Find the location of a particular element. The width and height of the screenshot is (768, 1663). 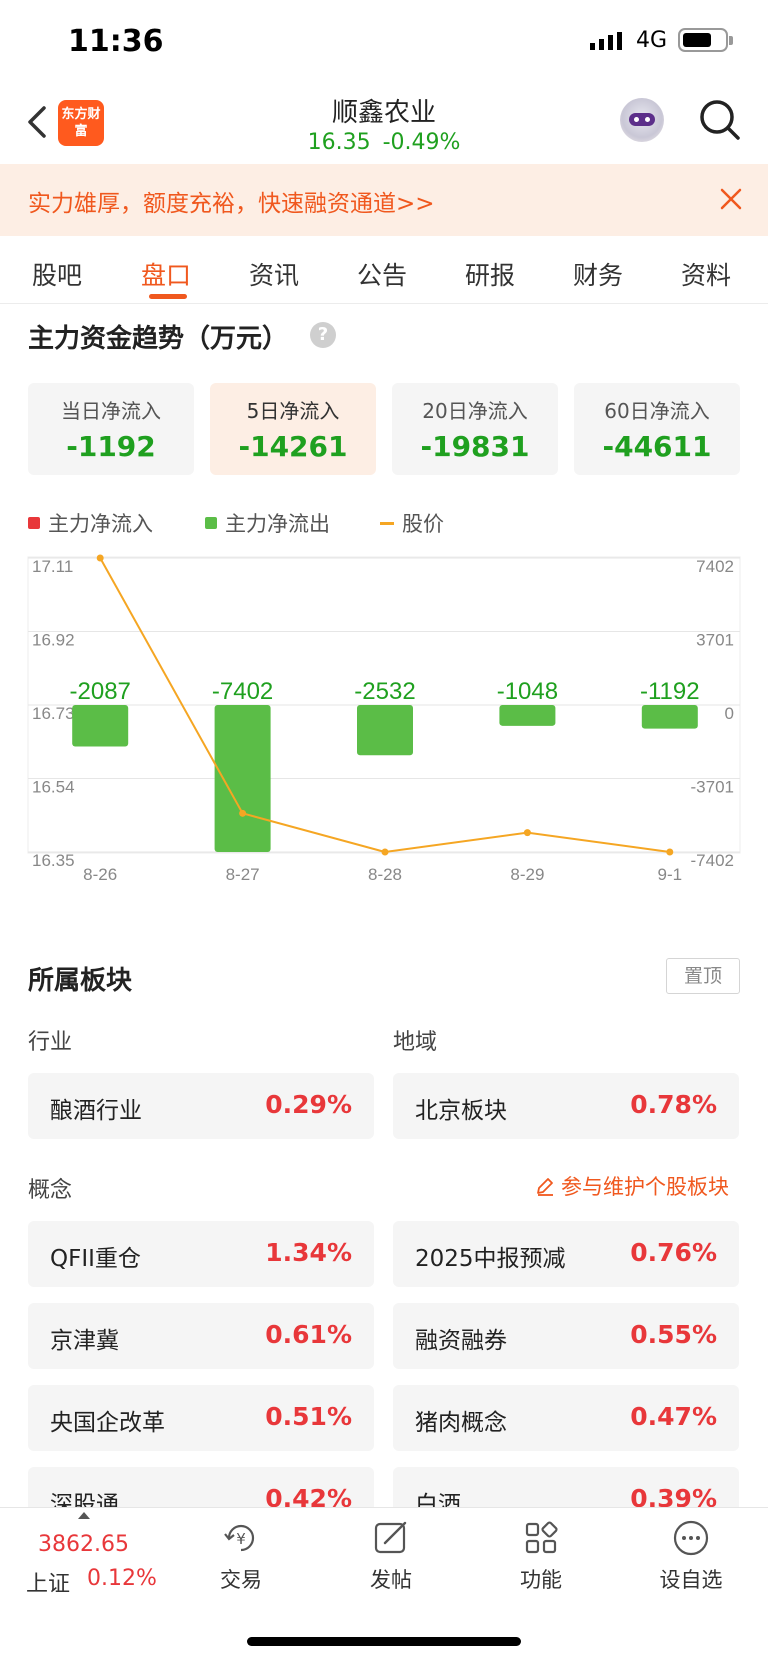

plate-concept: 央国企改革 0.51% is located at coordinates (201, 1418).